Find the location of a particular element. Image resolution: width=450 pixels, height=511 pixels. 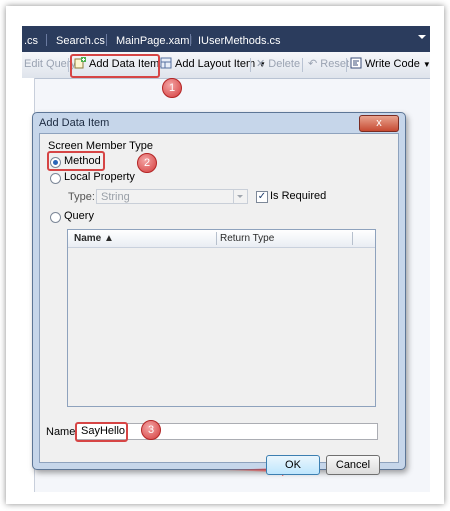

tab-mainpage-xaml: MainPage.xaml is located at coordinates (154, 41).